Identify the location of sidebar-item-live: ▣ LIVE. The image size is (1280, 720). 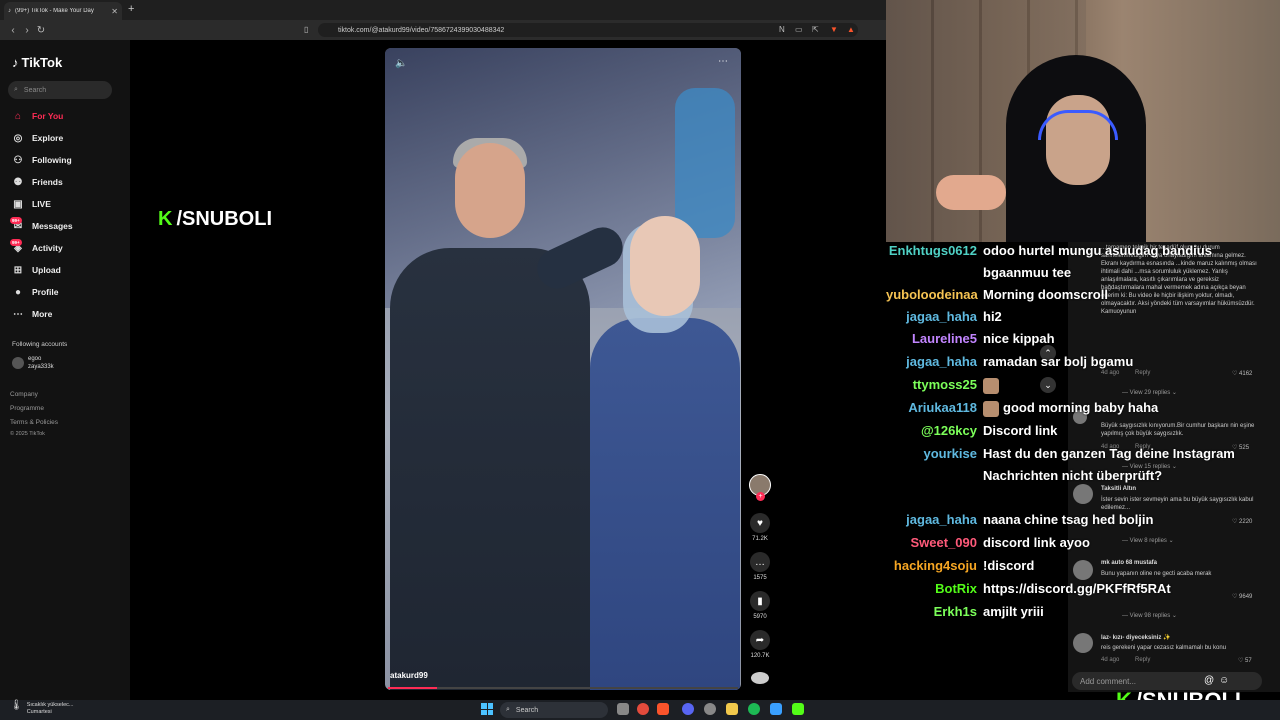
(31, 204).